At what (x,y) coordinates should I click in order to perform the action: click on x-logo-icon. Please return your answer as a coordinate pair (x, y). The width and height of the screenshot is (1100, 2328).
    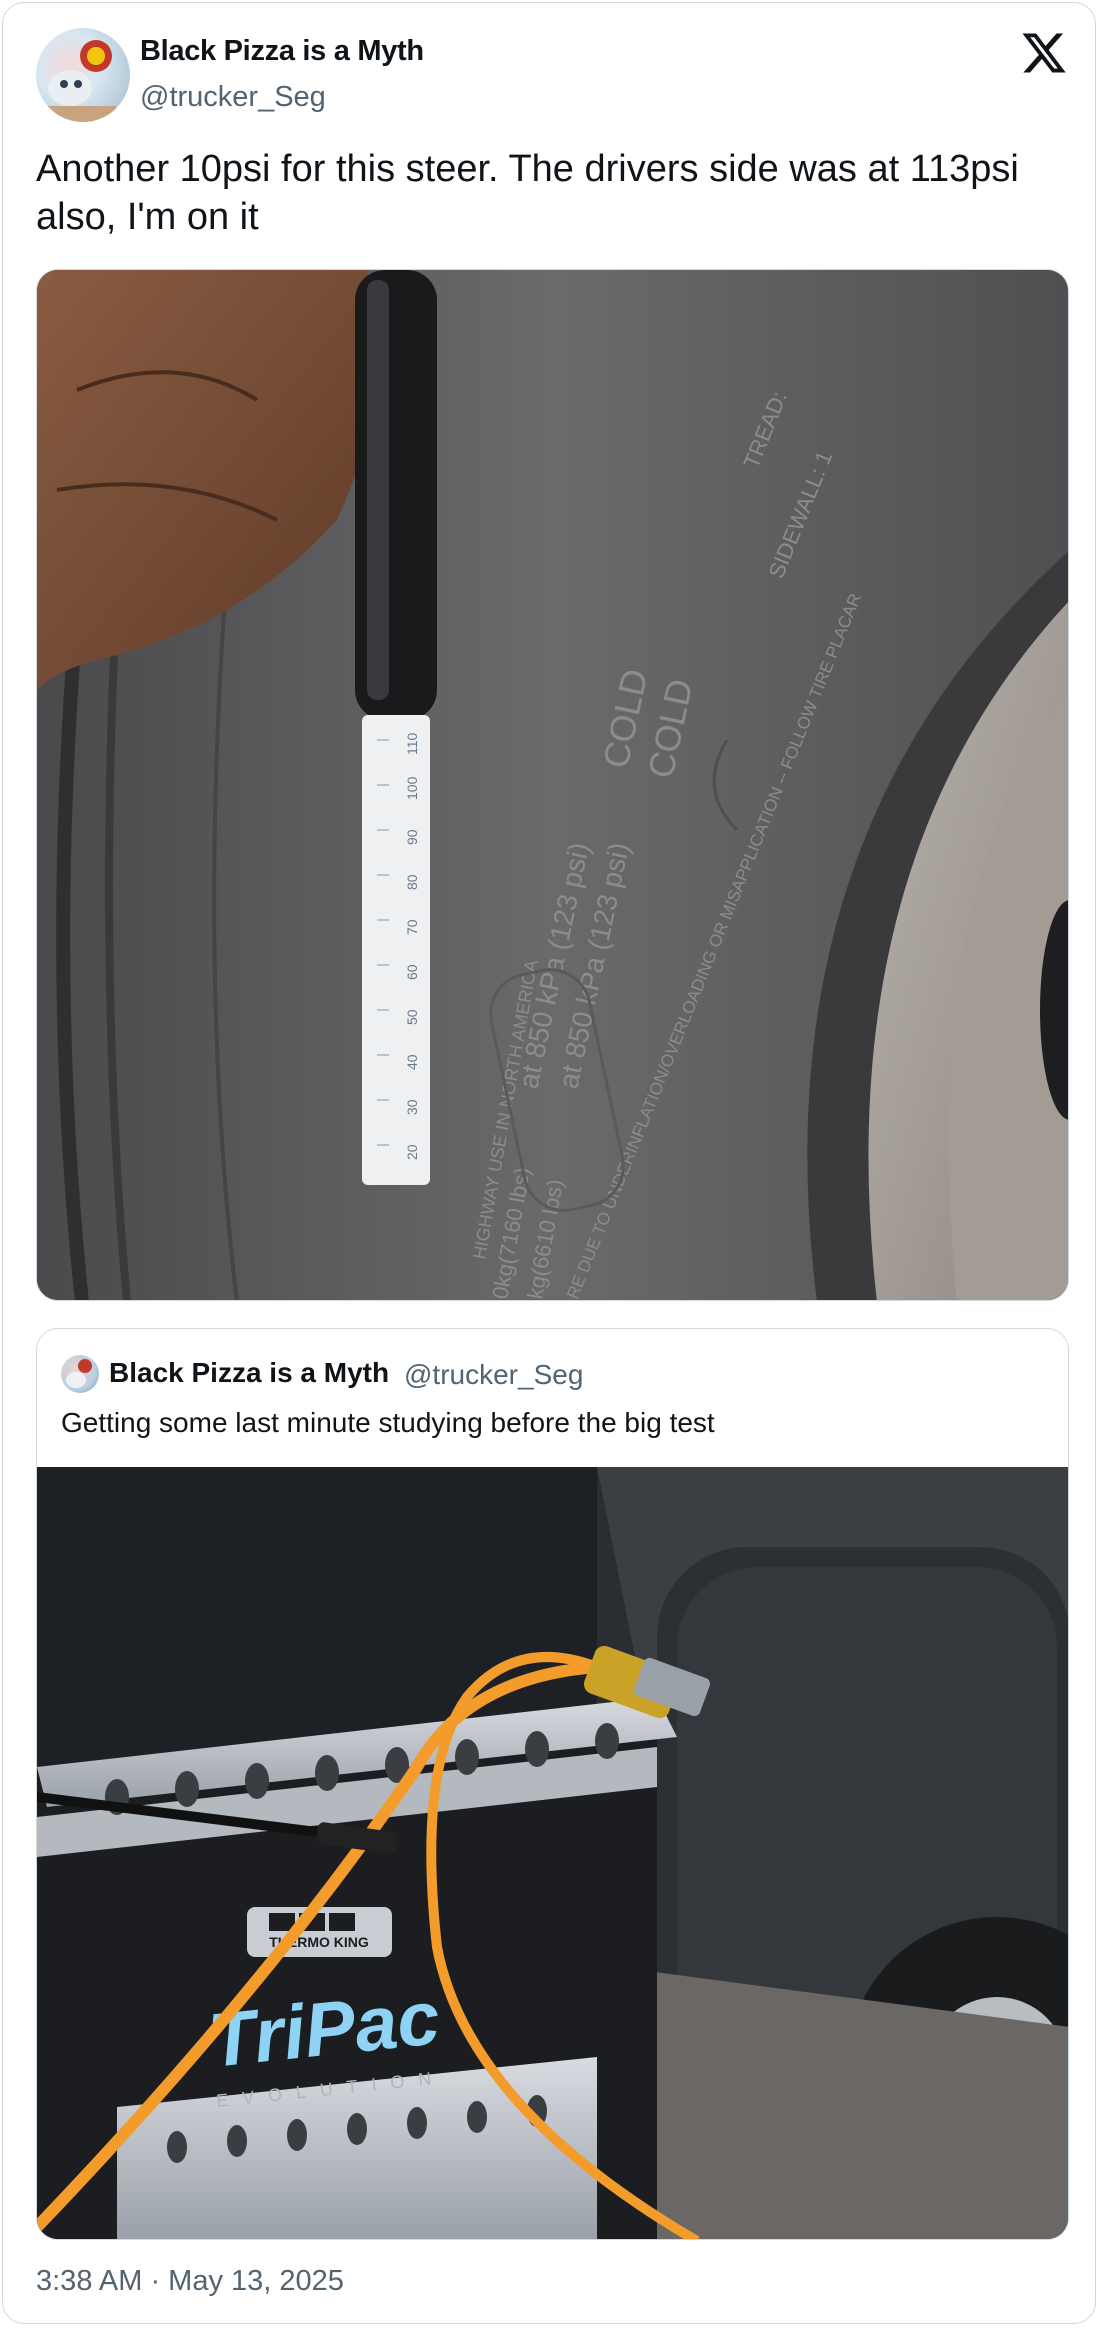
    Looking at the image, I should click on (1044, 53).